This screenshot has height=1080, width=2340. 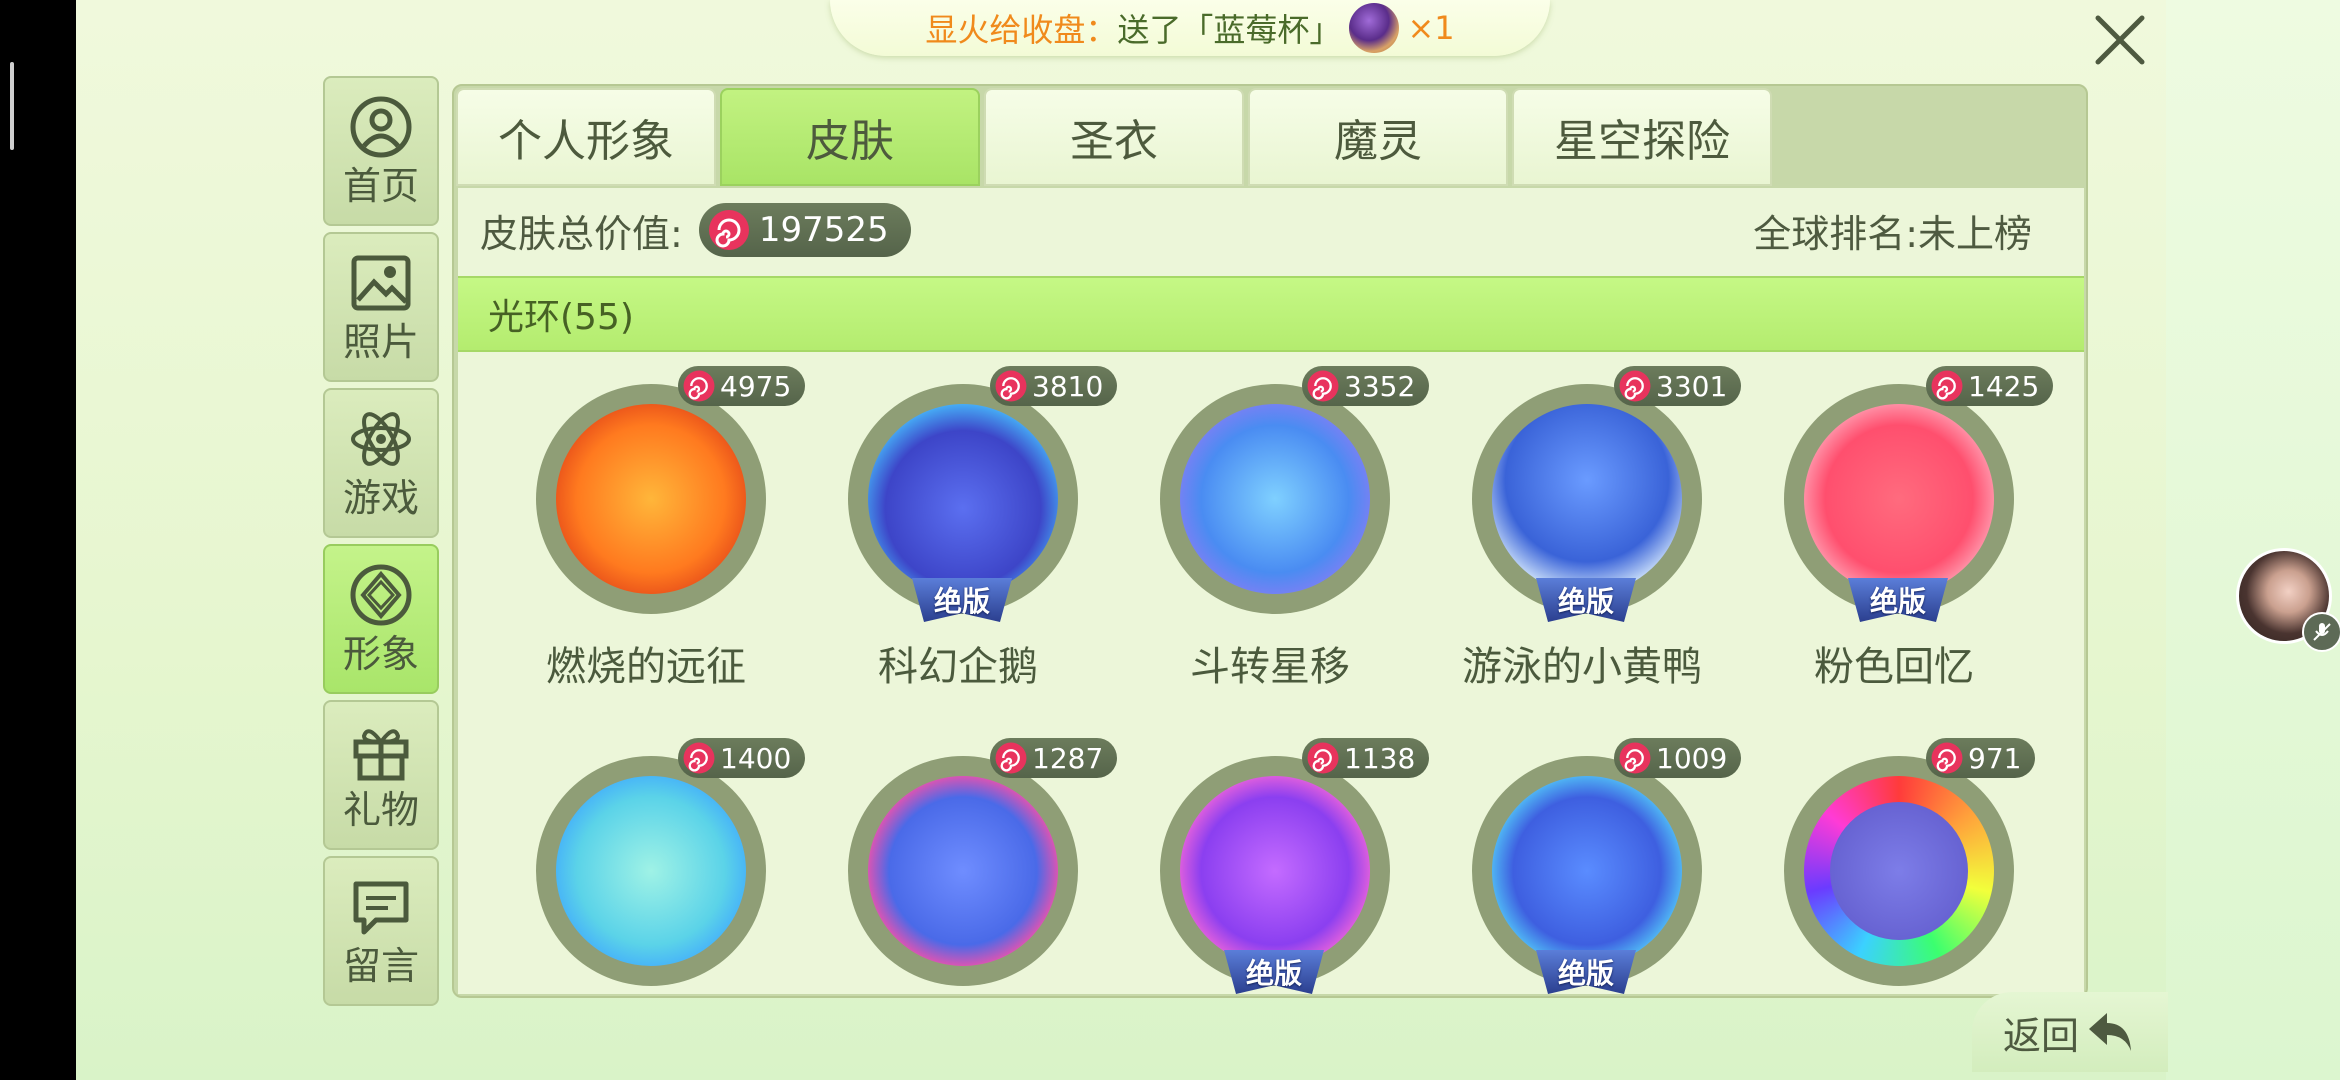 I want to click on price-value: 3301, so click(x=1692, y=386).